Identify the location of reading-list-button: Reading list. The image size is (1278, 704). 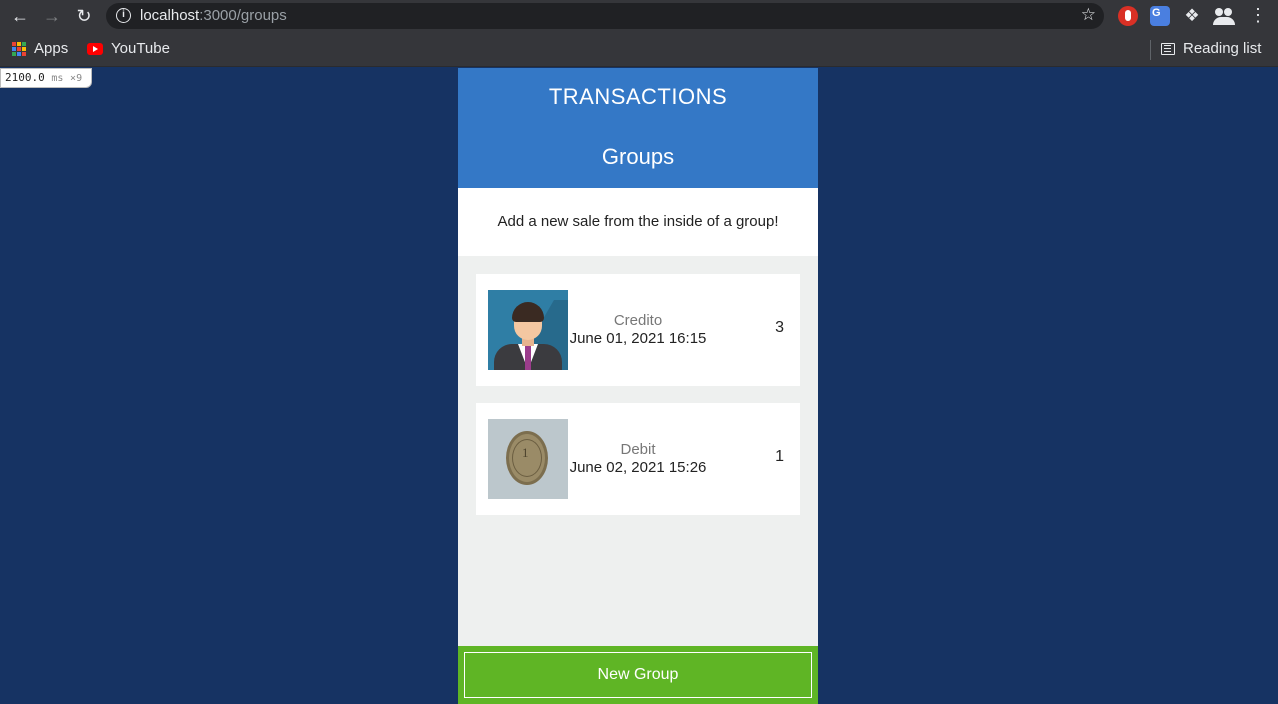
(1211, 48).